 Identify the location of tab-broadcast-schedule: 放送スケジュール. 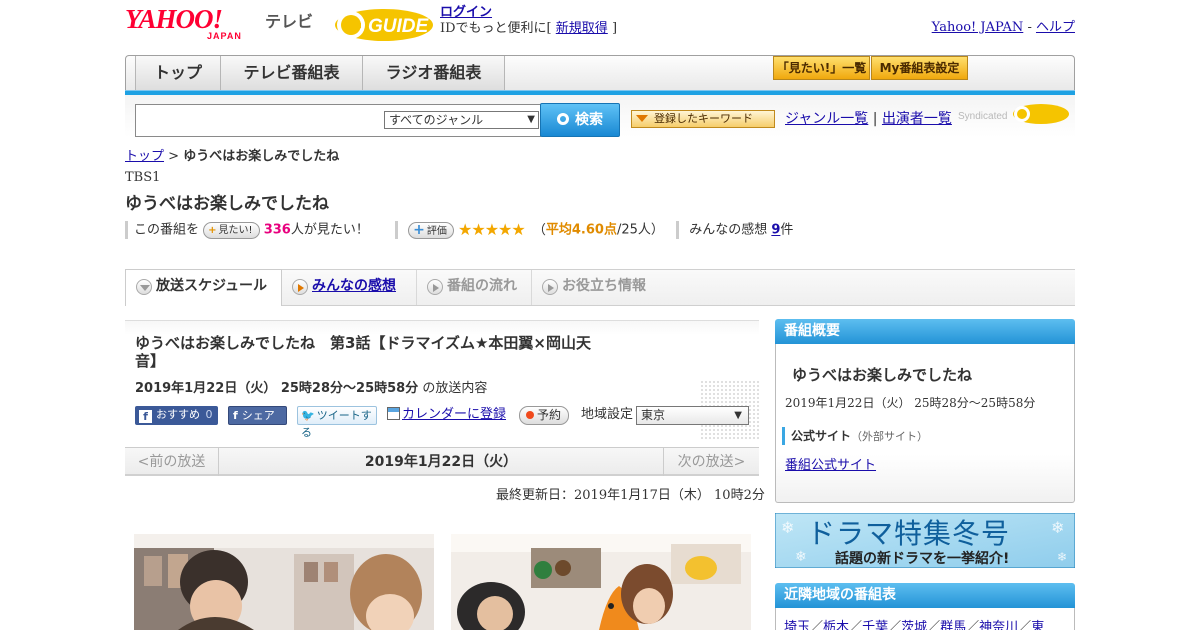
(203, 287).